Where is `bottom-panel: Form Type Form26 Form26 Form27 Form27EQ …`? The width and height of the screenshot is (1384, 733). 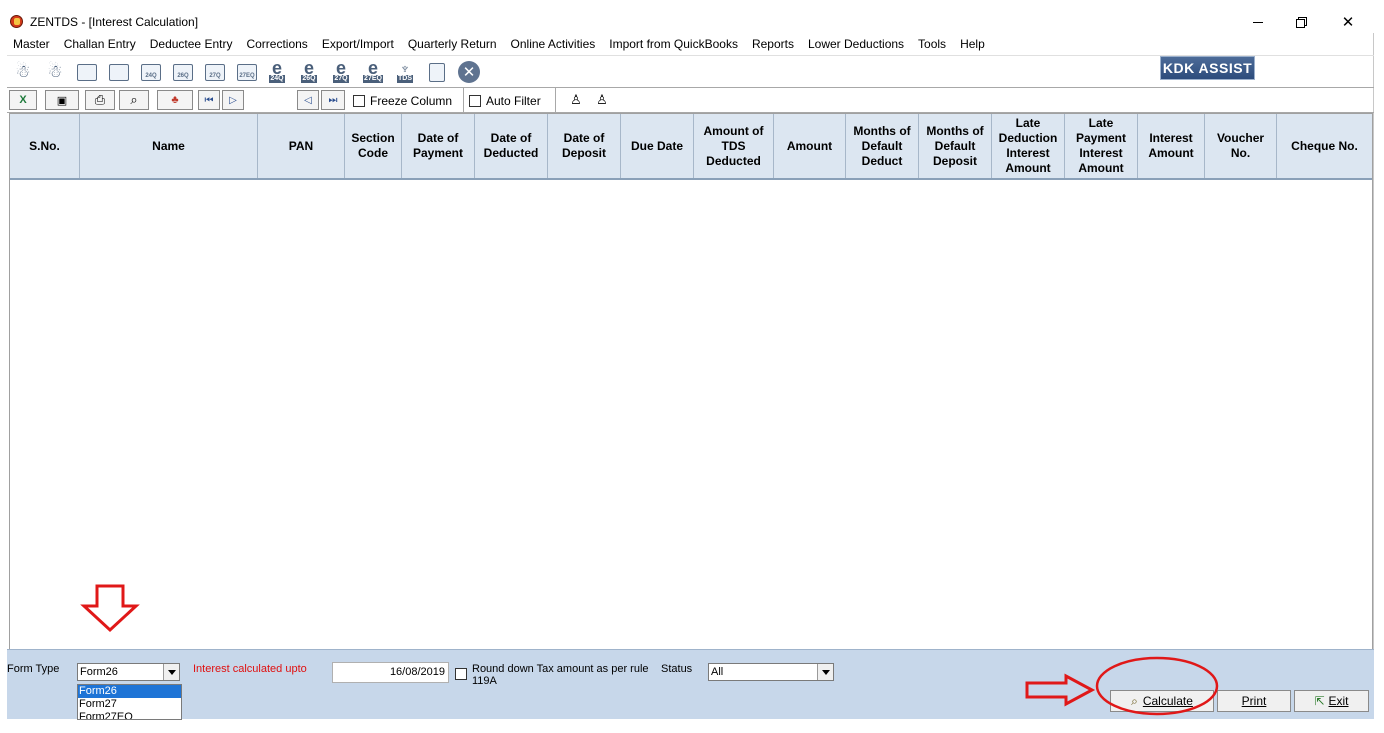
bottom-panel: Form Type Form26 Form26 Form27 Form27EQ … is located at coordinates (690, 684).